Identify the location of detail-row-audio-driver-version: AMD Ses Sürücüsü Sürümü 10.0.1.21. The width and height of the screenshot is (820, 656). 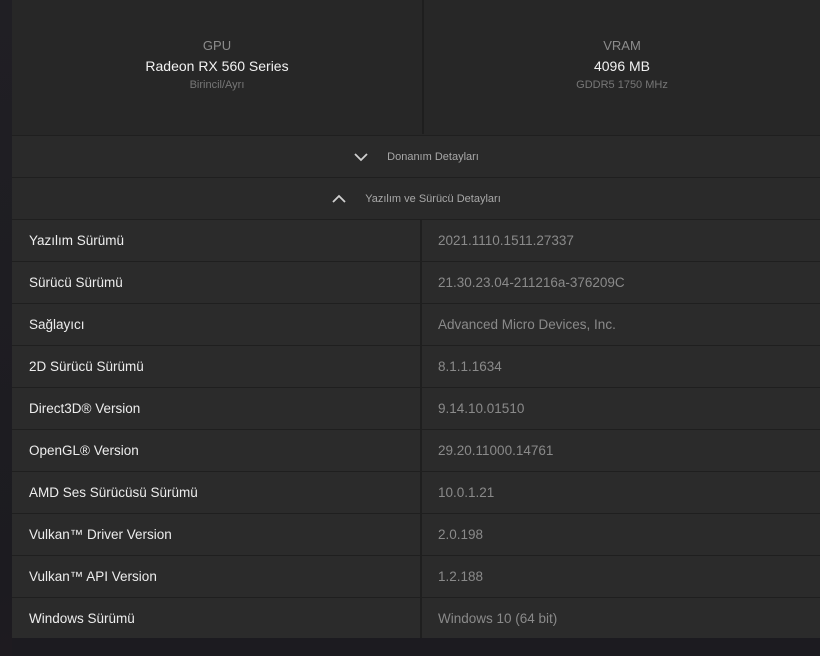
(416, 492).